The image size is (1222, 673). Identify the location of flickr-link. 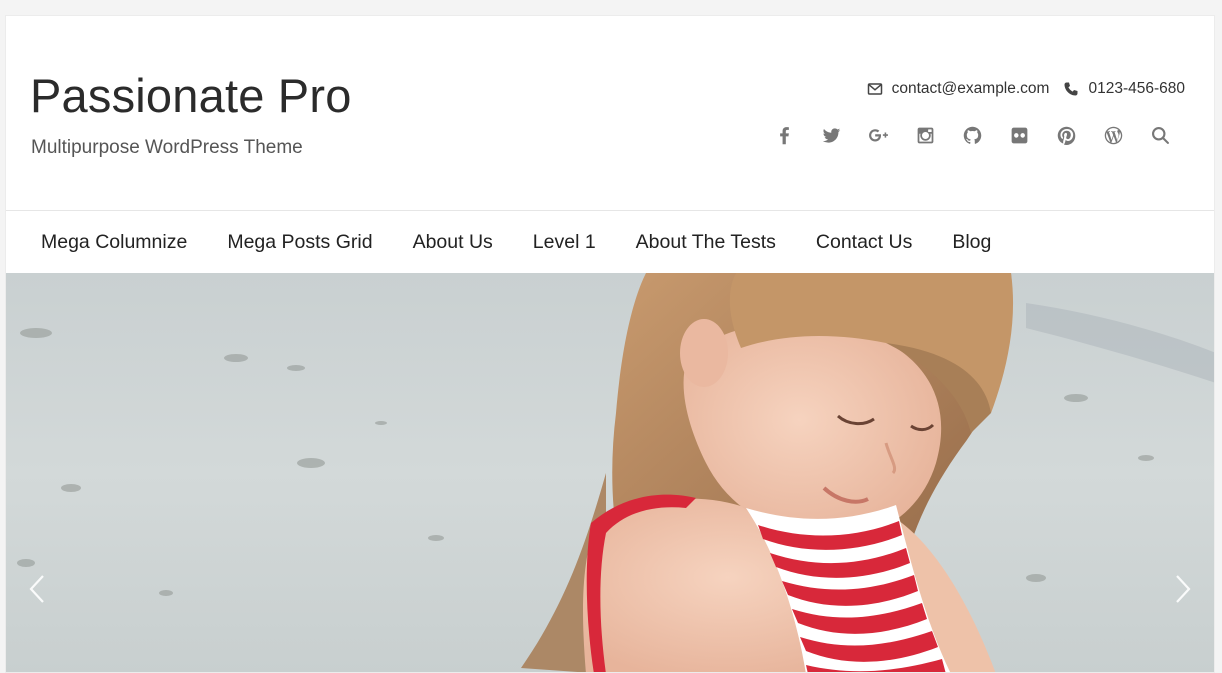
(1019, 135).